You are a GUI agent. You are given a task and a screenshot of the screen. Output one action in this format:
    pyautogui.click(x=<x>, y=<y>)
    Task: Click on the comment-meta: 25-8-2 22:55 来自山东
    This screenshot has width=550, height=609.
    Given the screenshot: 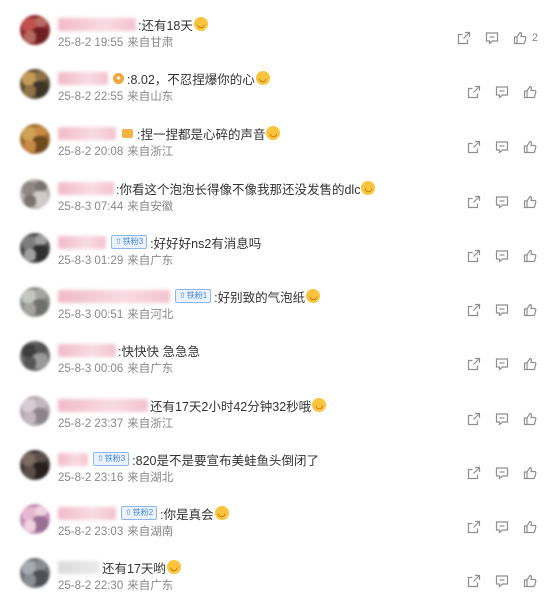 What is the action you would take?
    pyautogui.click(x=115, y=96)
    